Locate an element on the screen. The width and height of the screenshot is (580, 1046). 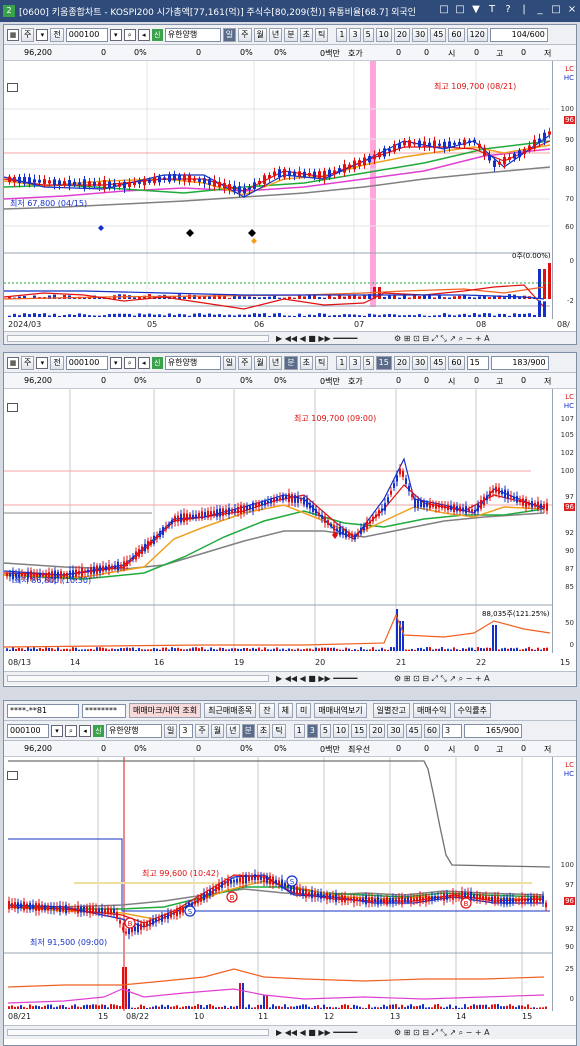
count-input: 165/900 is located at coordinates (493, 730).